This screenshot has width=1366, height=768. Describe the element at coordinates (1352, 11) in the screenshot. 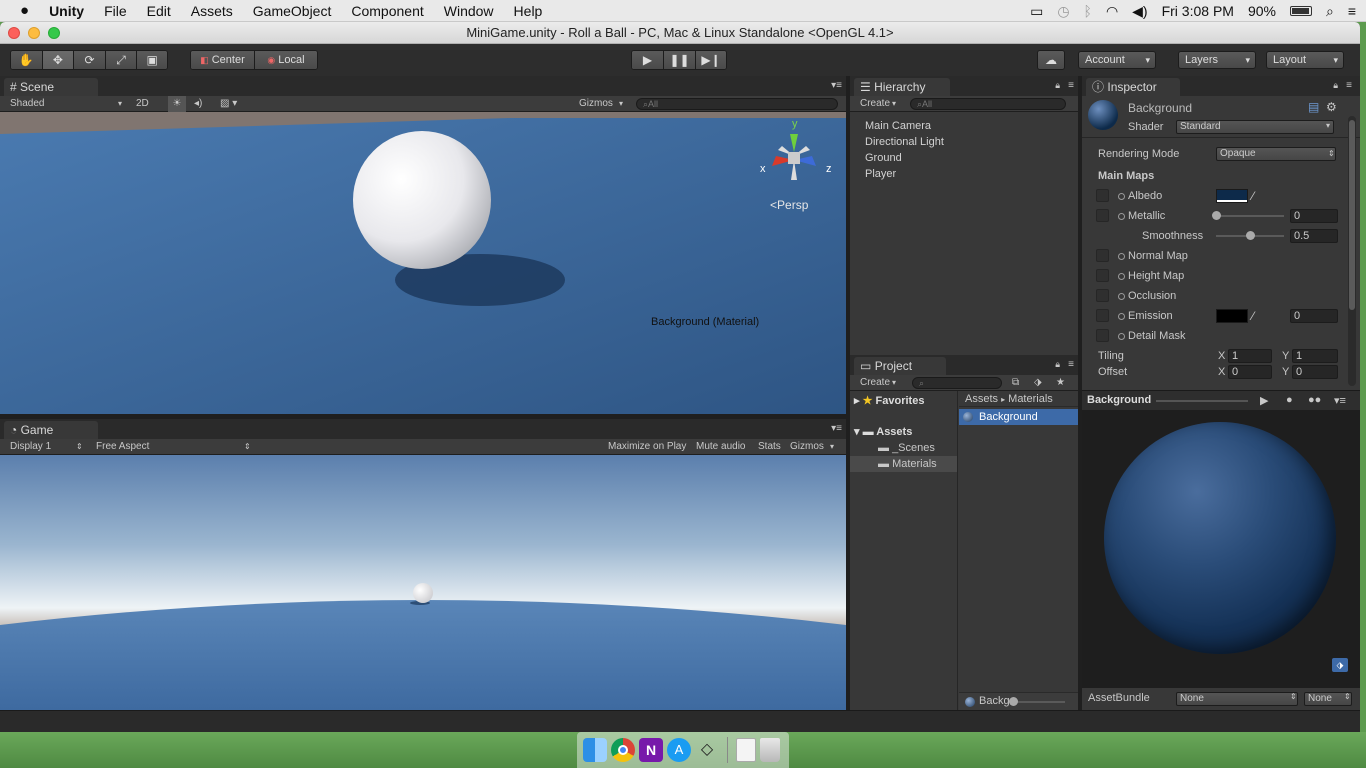

I see `notification-center-icon: ≡` at that location.